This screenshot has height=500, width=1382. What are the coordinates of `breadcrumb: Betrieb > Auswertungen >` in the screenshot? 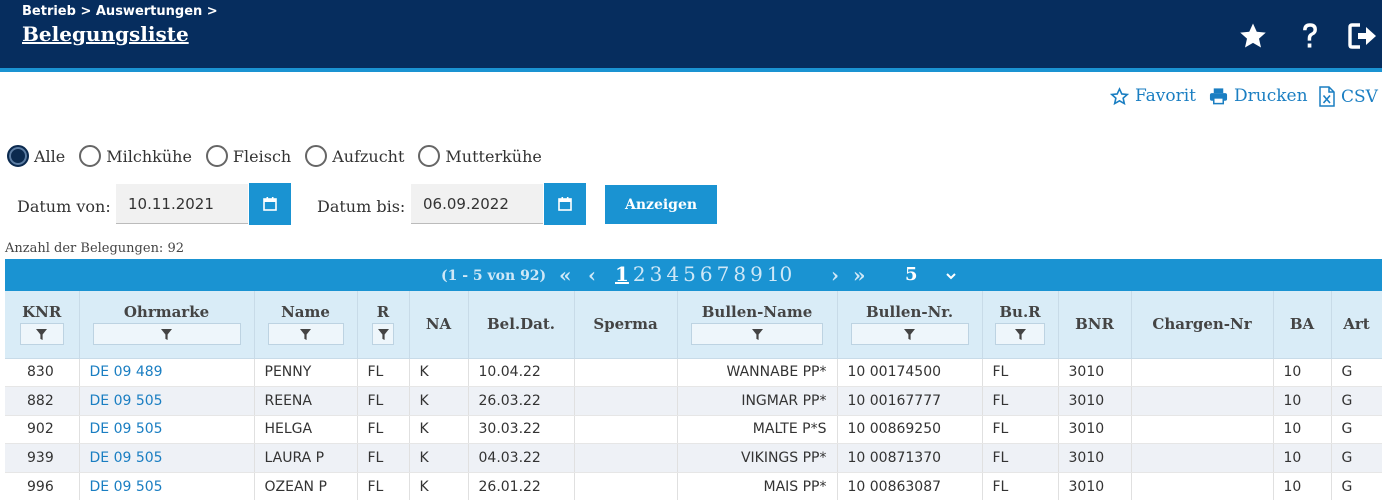 It's located at (120, 11).